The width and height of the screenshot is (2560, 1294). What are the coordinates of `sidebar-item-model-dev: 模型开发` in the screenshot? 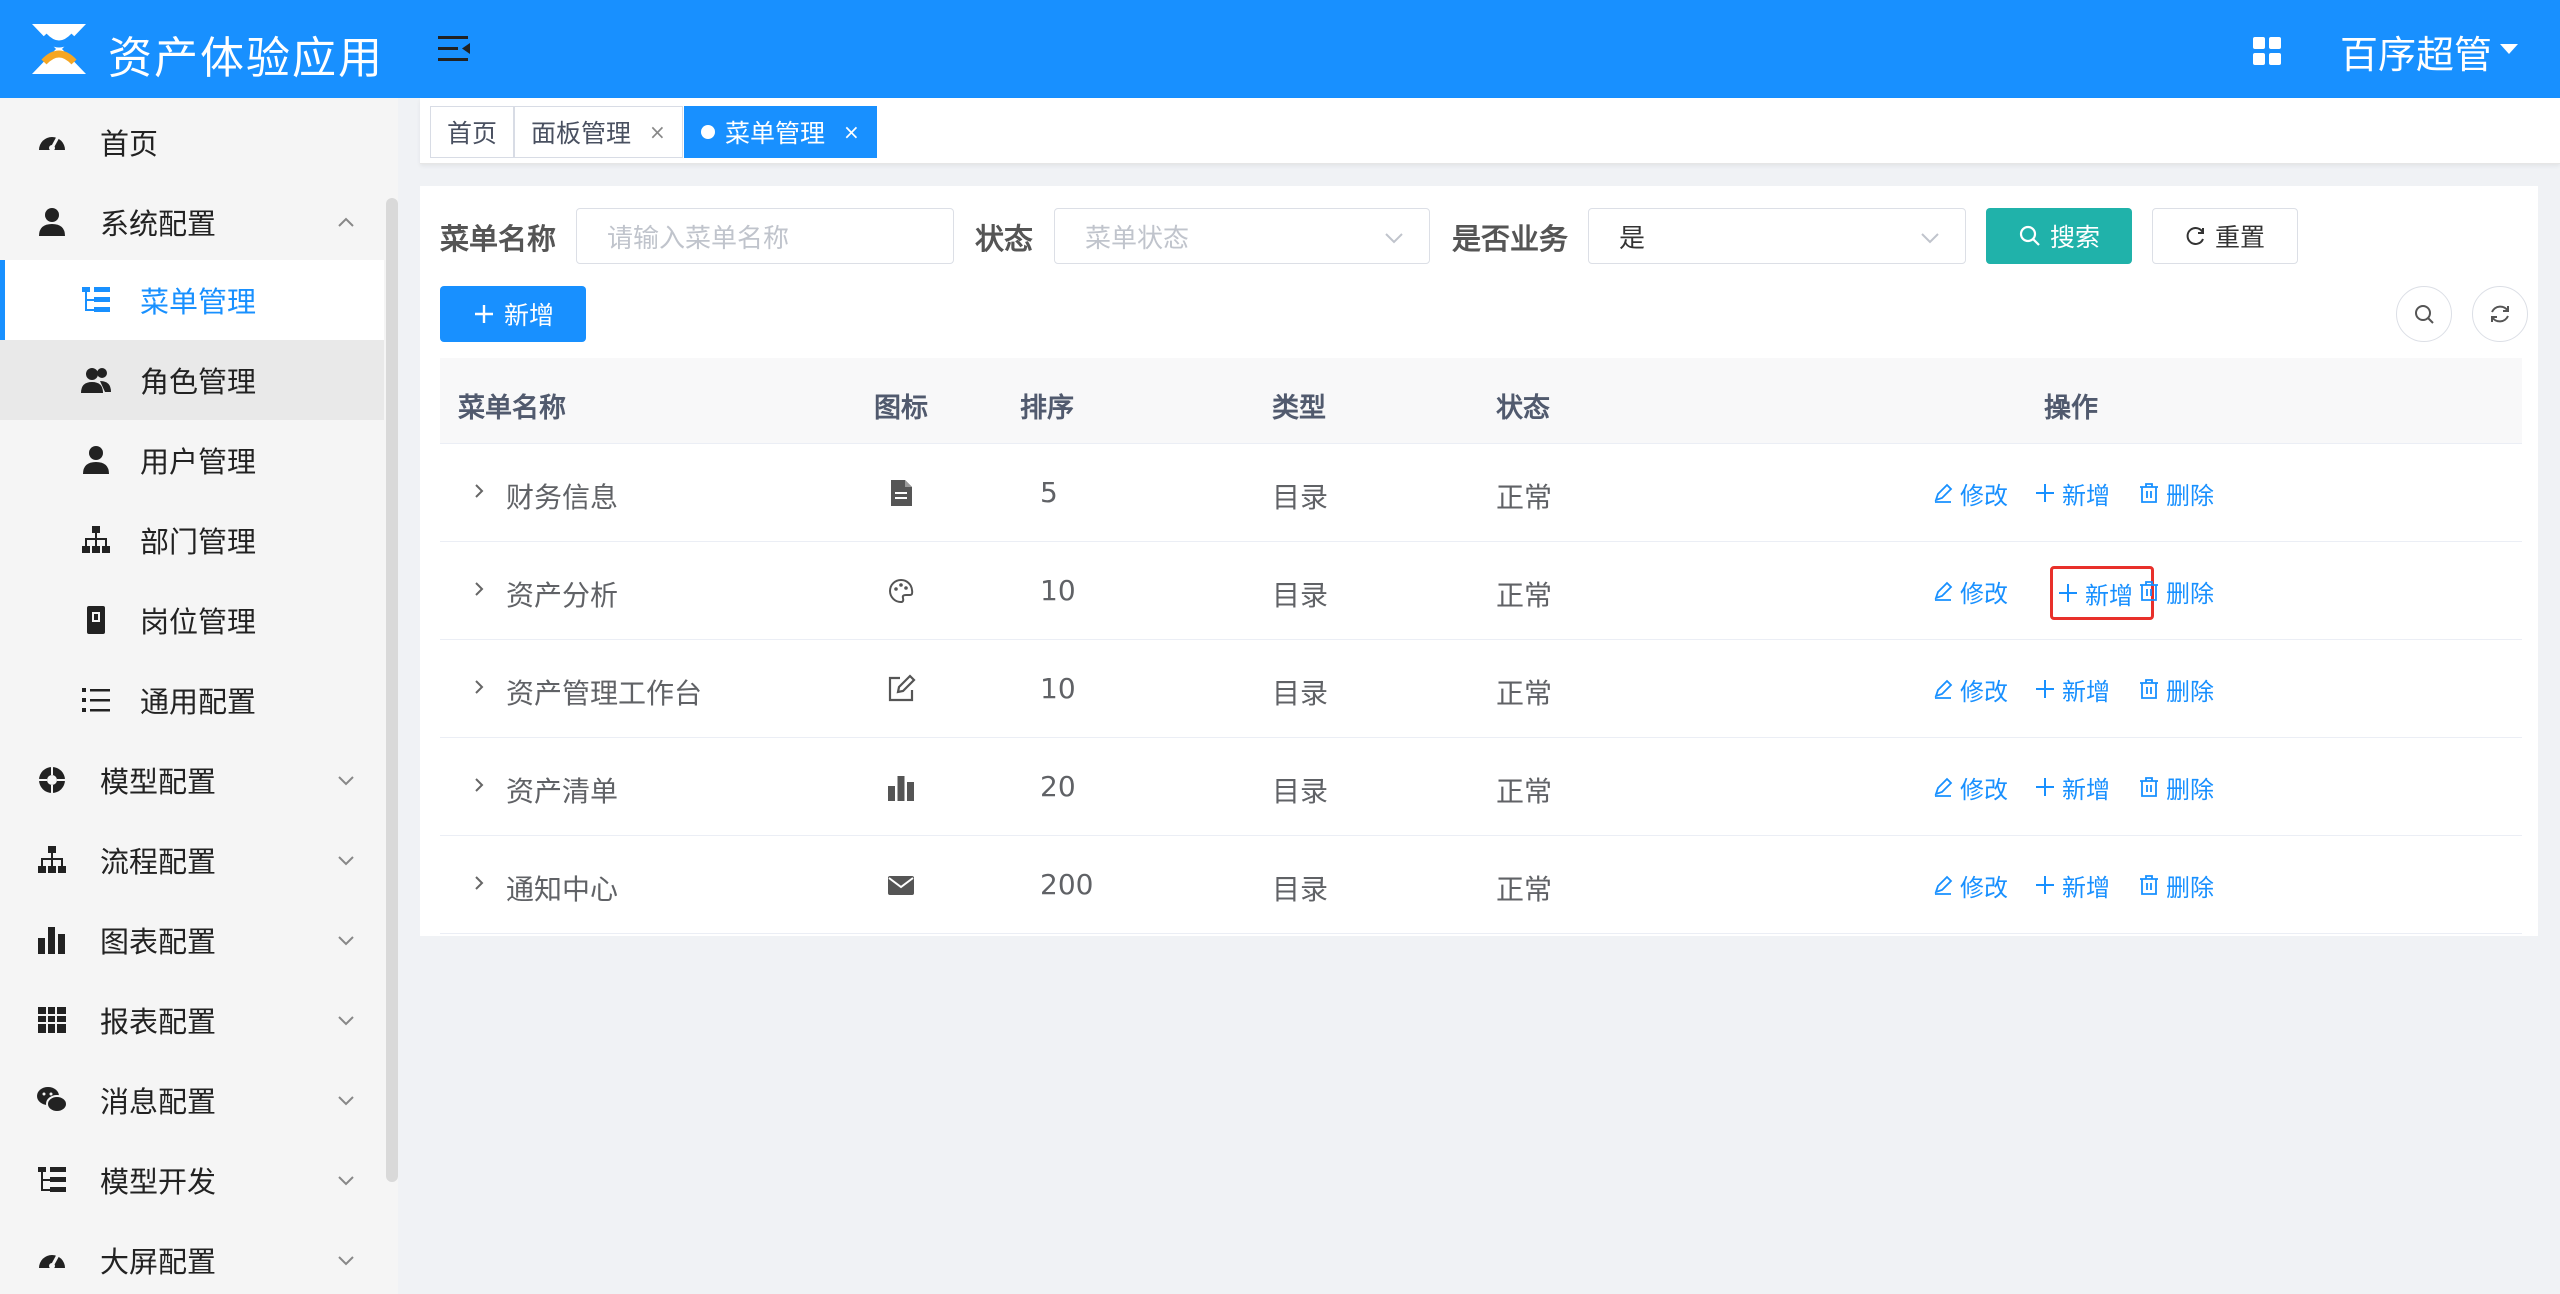 It's located at (192, 1180).